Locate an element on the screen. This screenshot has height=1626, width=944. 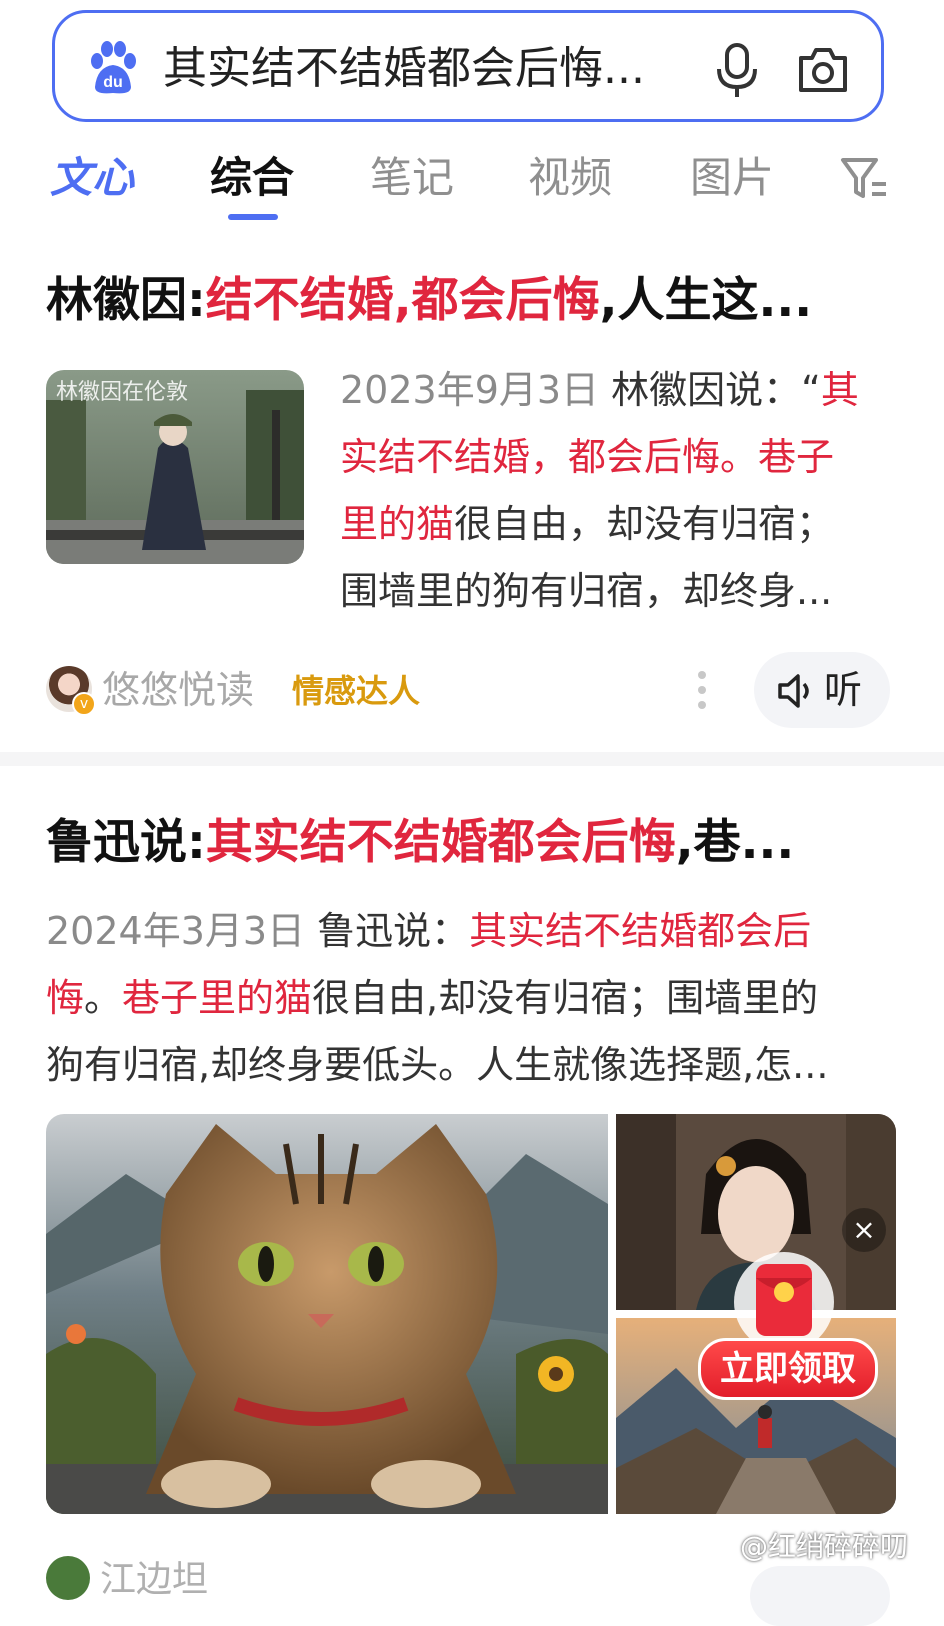
claim-now-button: 立即领取 is located at coordinates (788, 1369).